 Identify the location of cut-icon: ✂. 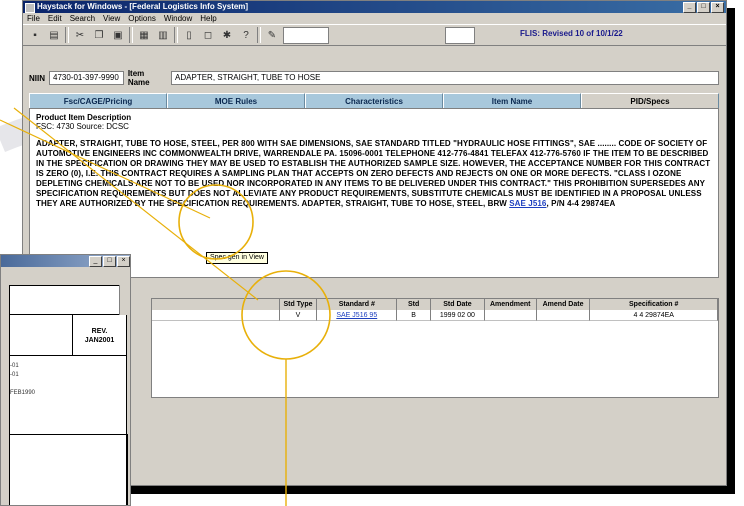
(80, 35).